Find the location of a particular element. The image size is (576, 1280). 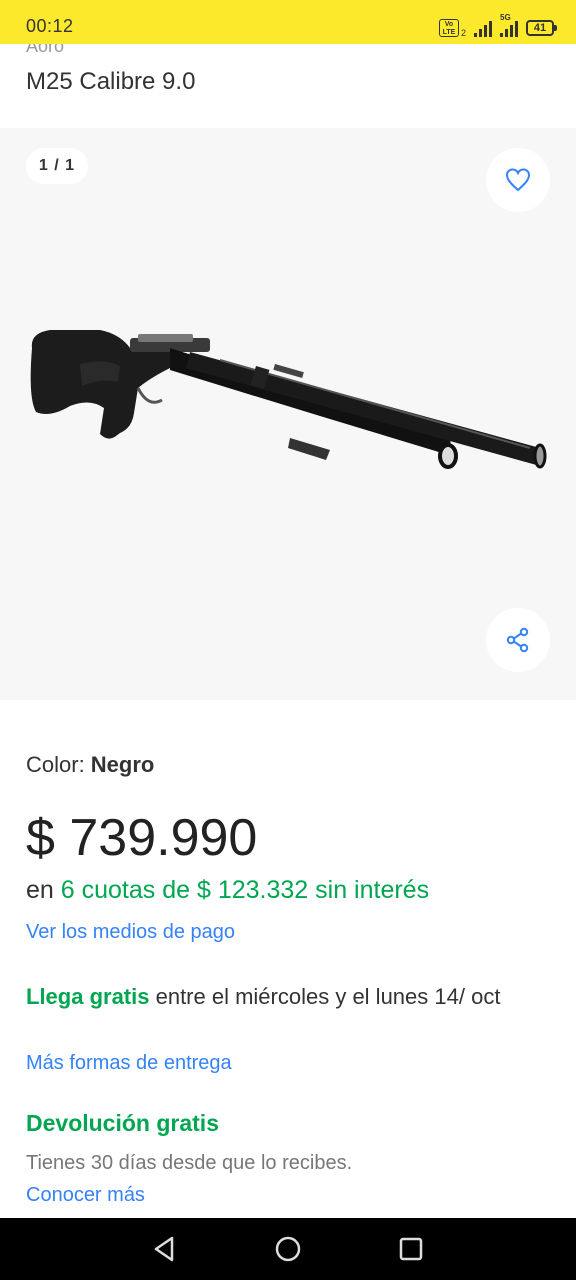

returns-learn-more-link: Conocer más is located at coordinates (85, 1195).